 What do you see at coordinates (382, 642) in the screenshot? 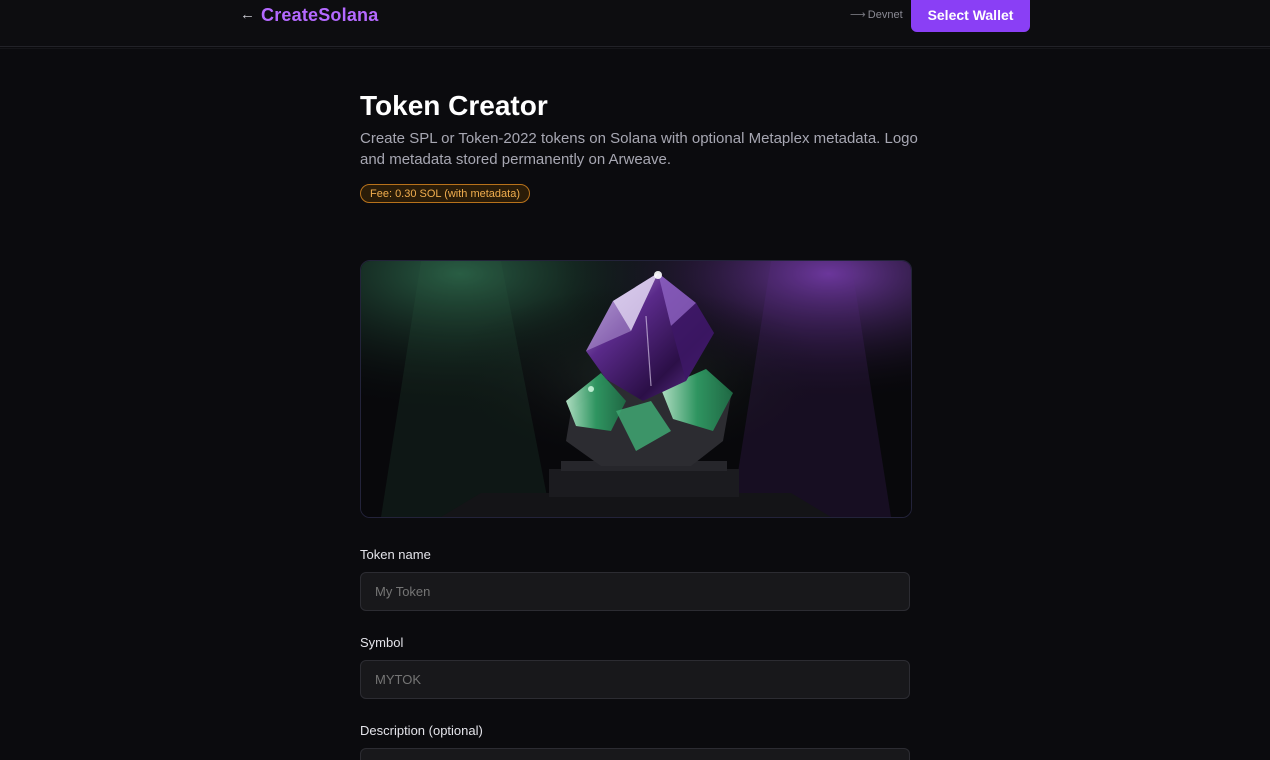
I see `symbol-label: Symbol` at bounding box center [382, 642].